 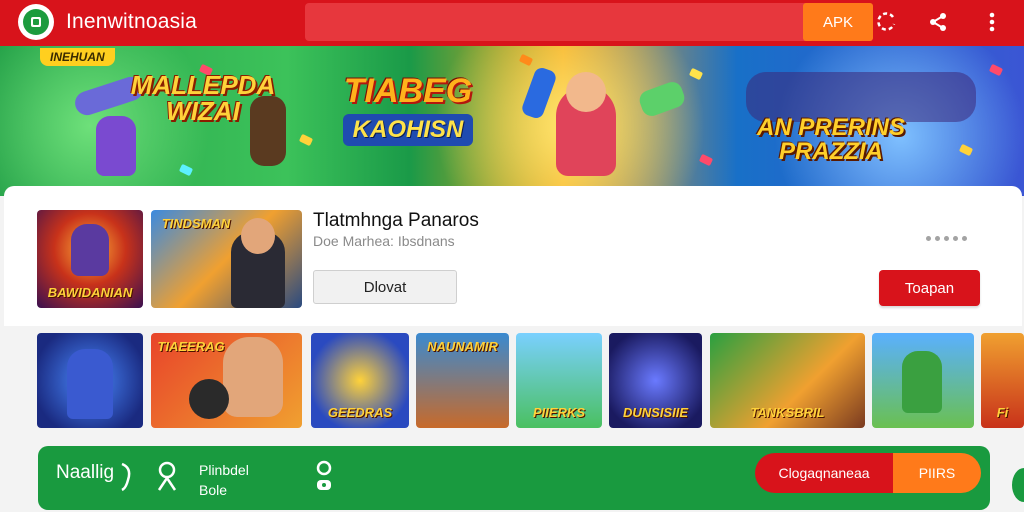 I want to click on bottom-item-1-line1: Plinbdel, so click(x=224, y=470).